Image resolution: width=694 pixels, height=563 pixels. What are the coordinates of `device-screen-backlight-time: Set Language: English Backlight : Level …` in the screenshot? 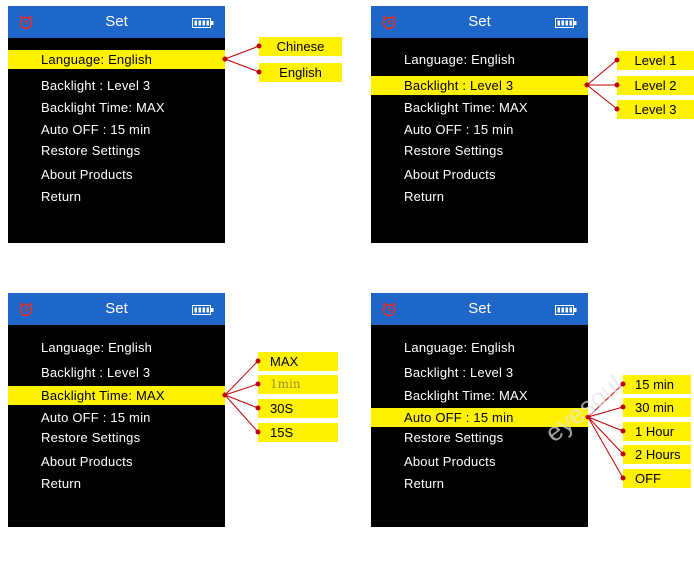 It's located at (116, 410).